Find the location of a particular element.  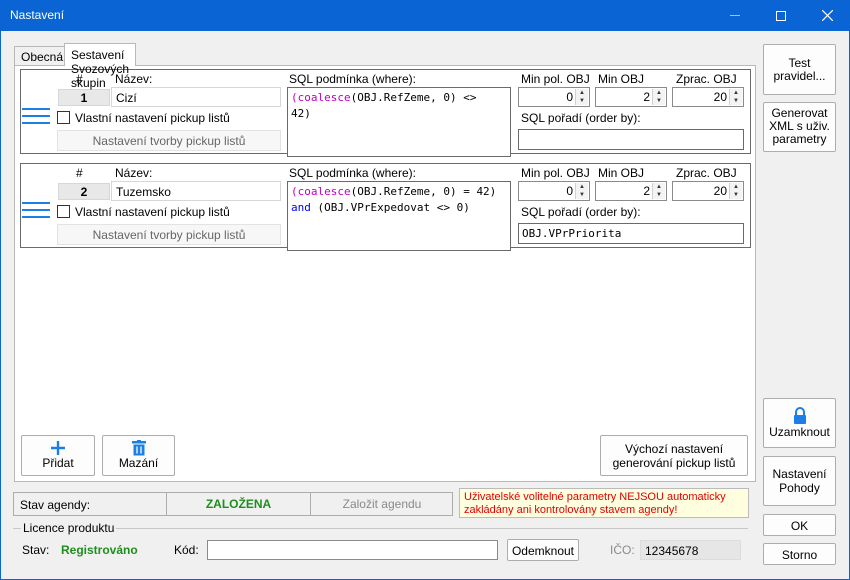

sql-text: (OBJ.VPrExpedovat <> 0) is located at coordinates (390, 207).